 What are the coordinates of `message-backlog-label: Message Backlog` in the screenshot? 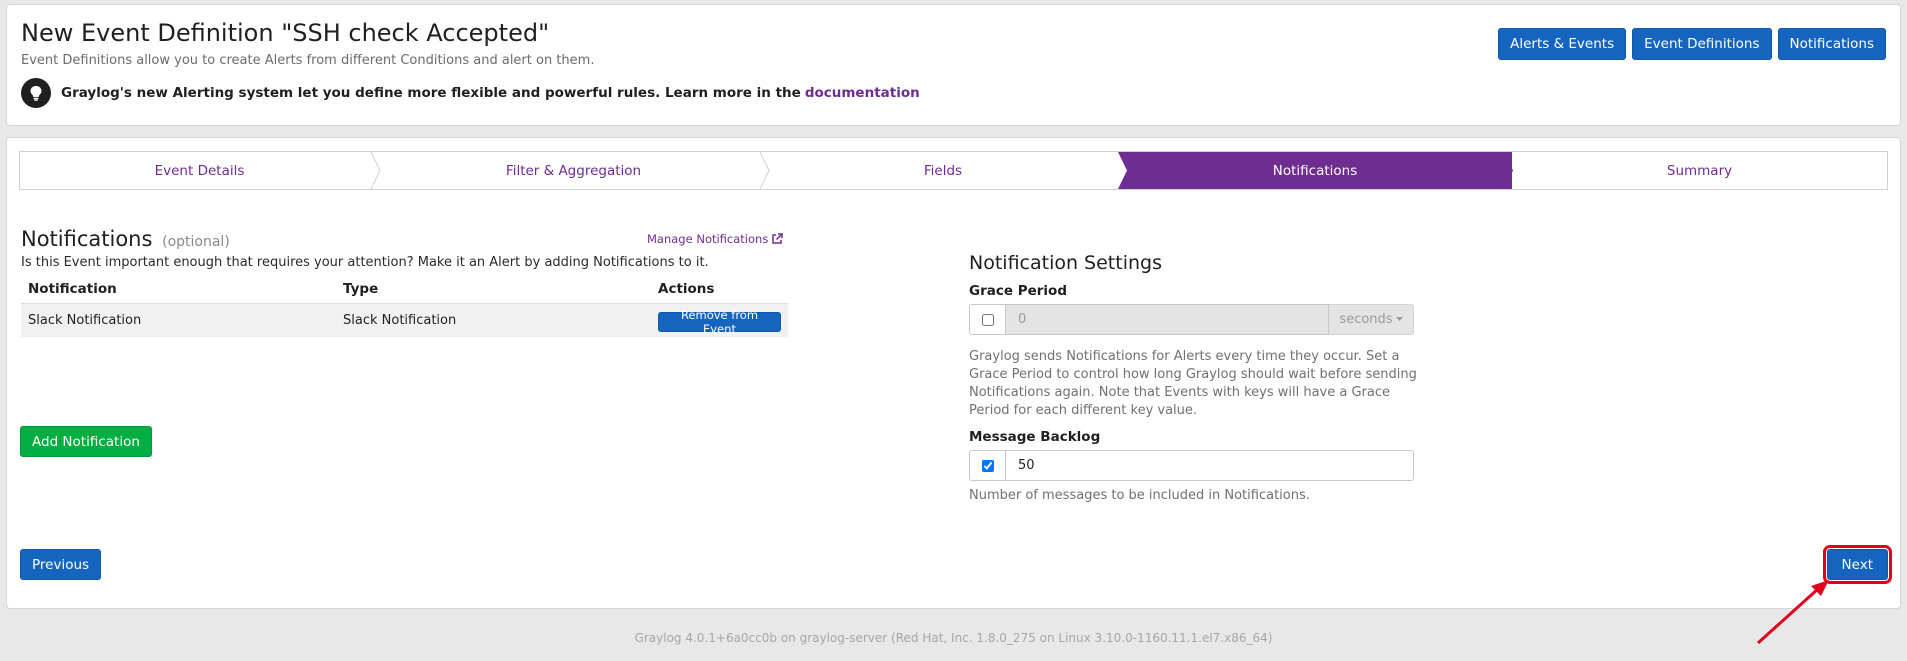 It's located at (1035, 437).